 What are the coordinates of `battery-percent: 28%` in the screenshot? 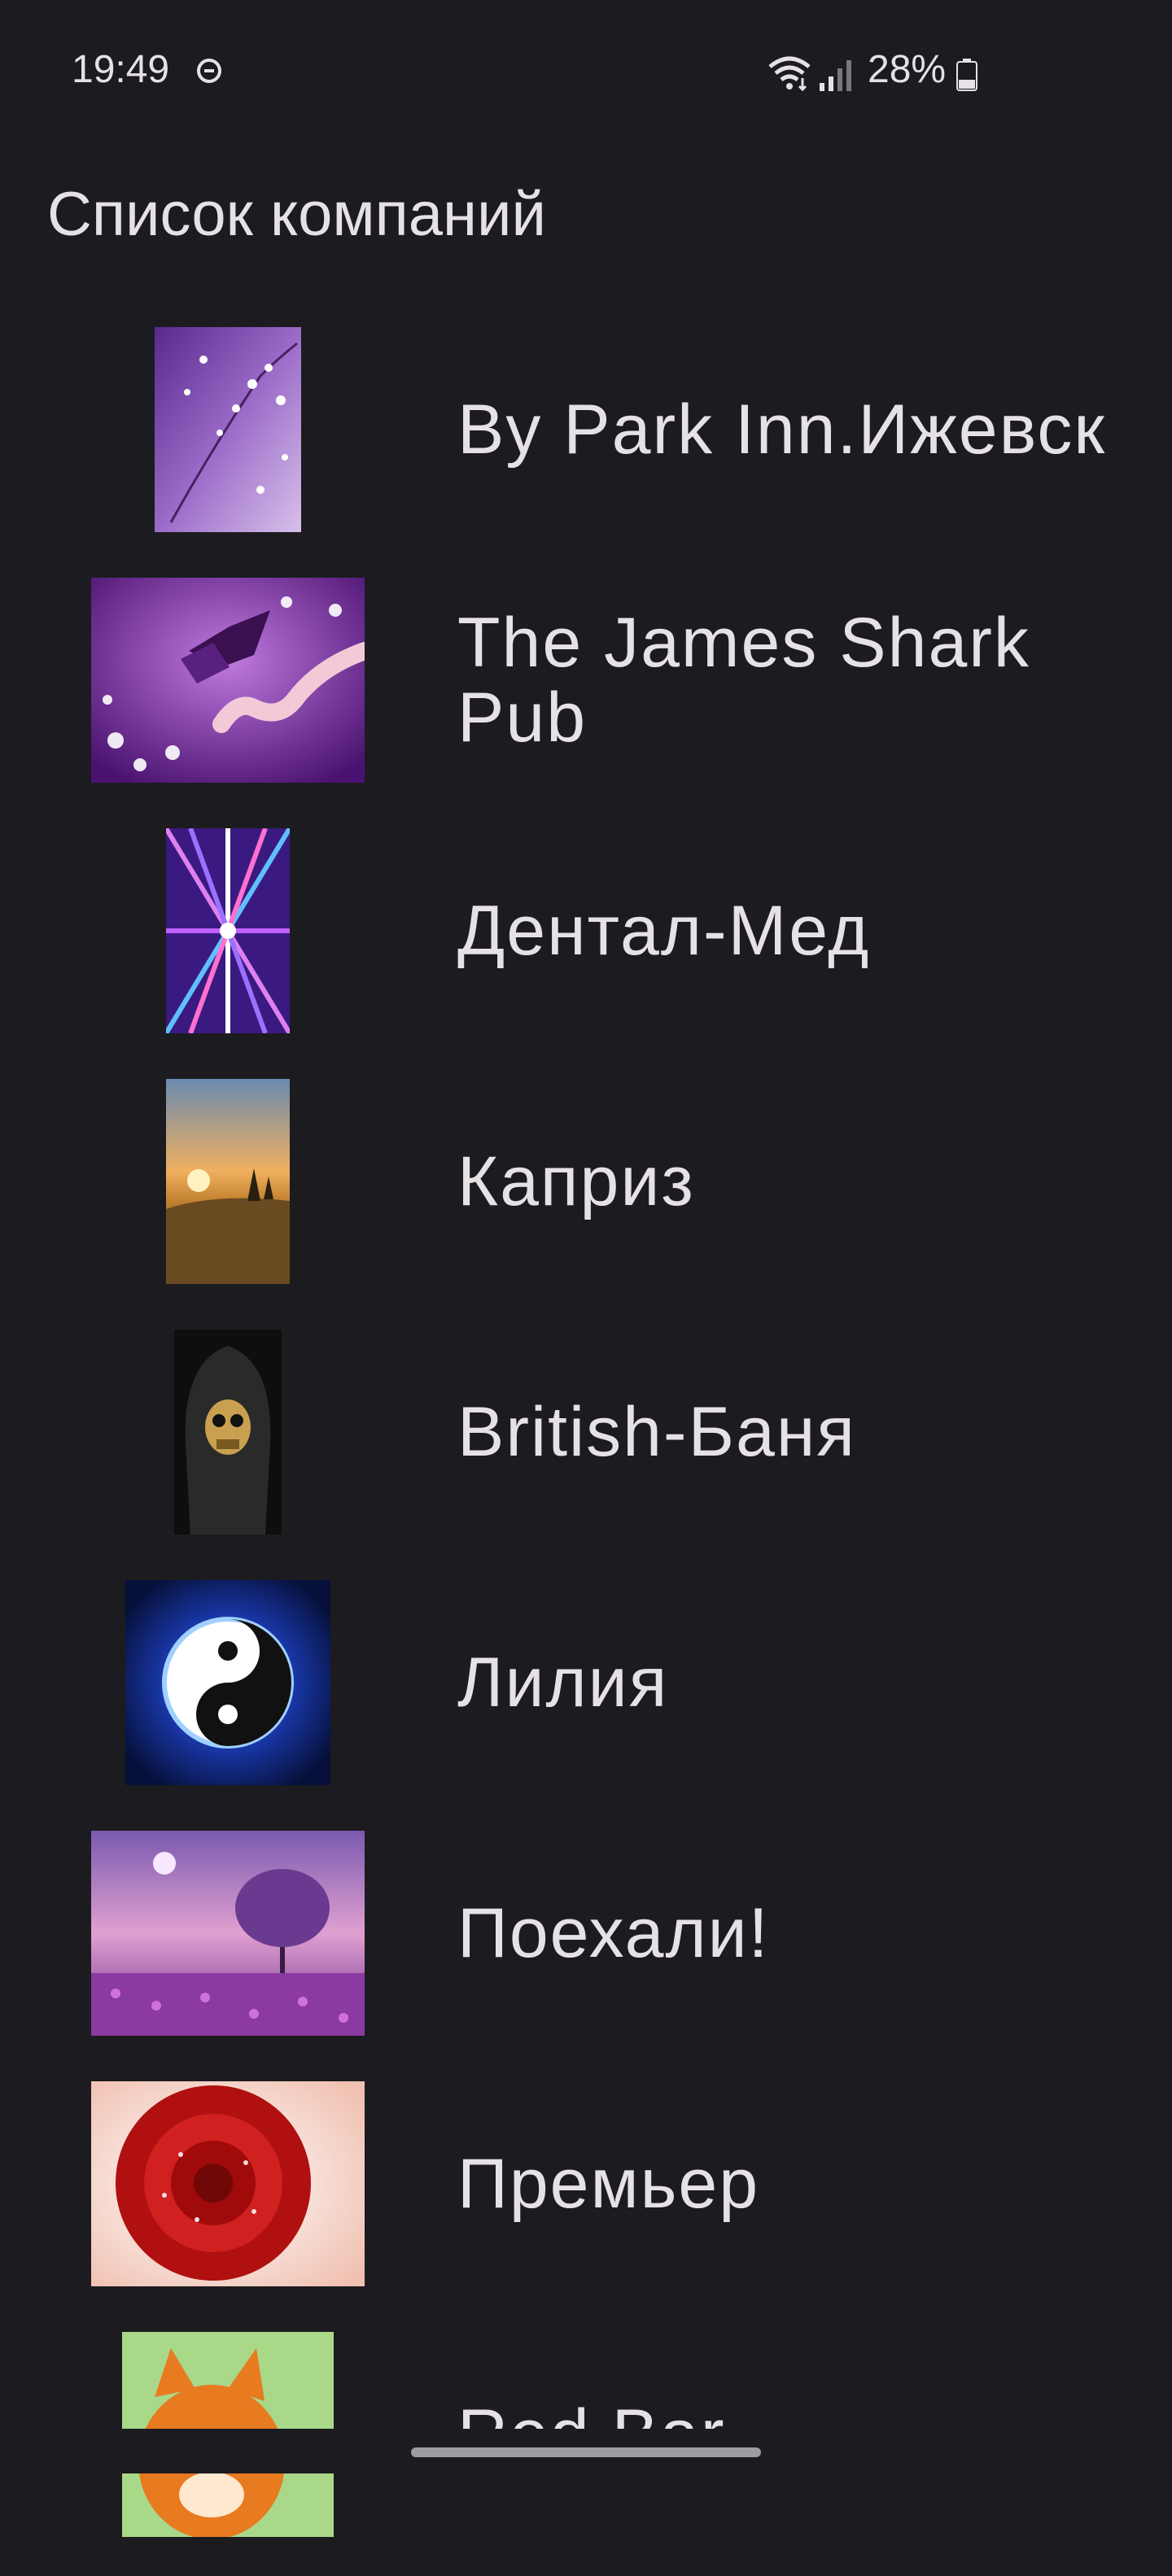 It's located at (907, 69).